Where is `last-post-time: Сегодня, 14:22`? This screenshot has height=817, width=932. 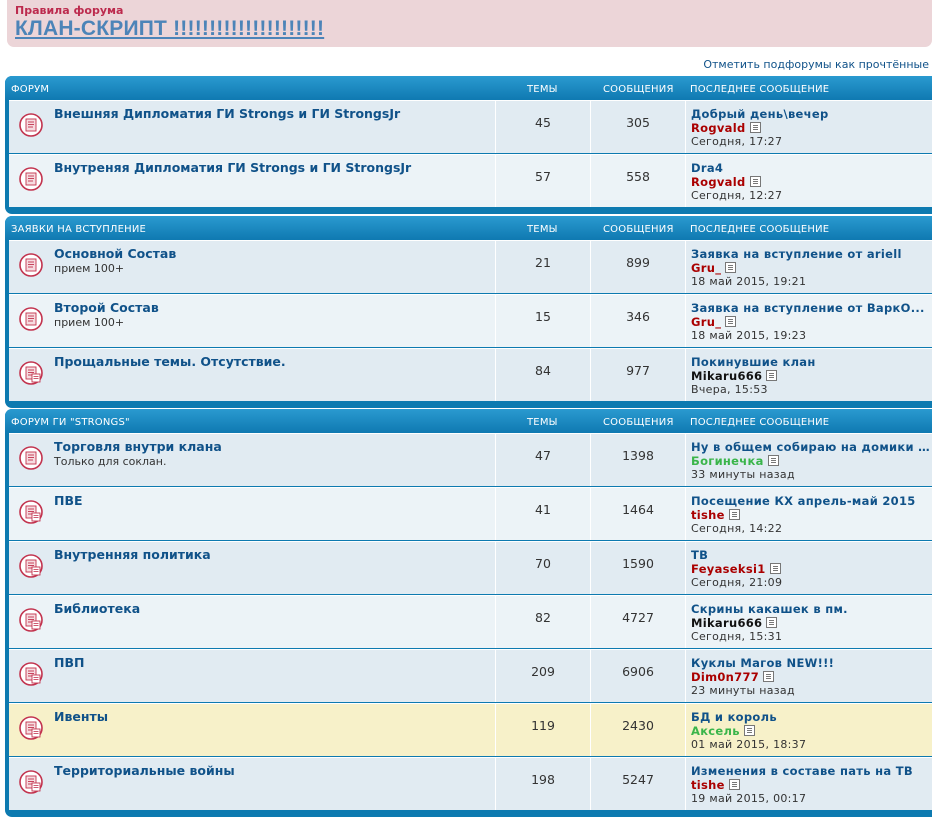
last-post-time: Сегодня, 14:22 is located at coordinates (737, 528).